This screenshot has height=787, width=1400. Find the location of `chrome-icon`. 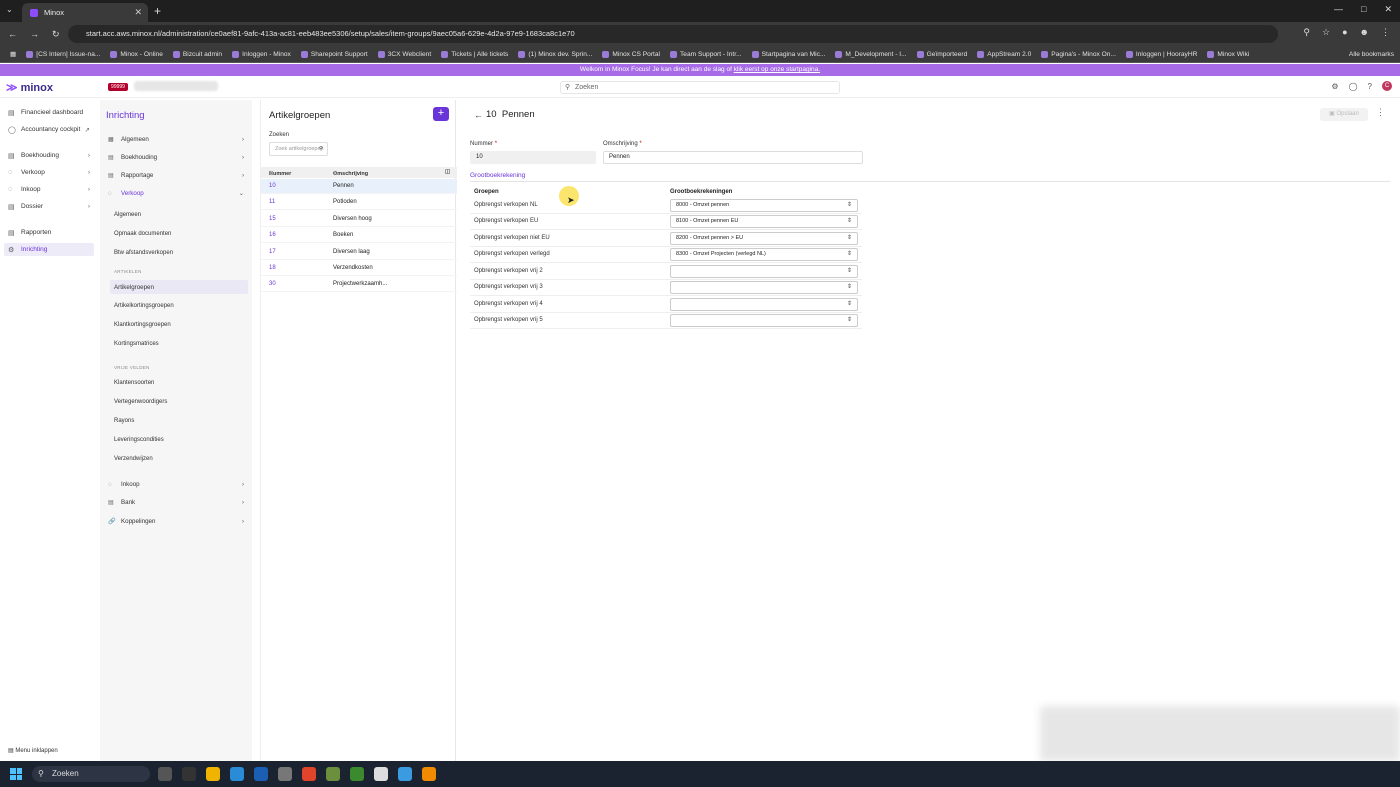

chrome-icon is located at coordinates (309, 774).